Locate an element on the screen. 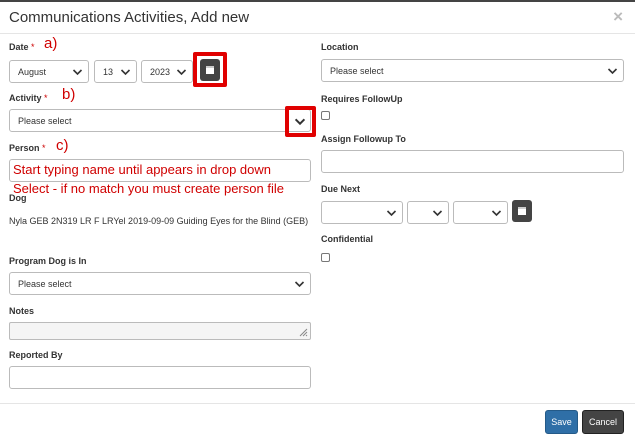  activity-label-text: Activity is located at coordinates (25, 98).